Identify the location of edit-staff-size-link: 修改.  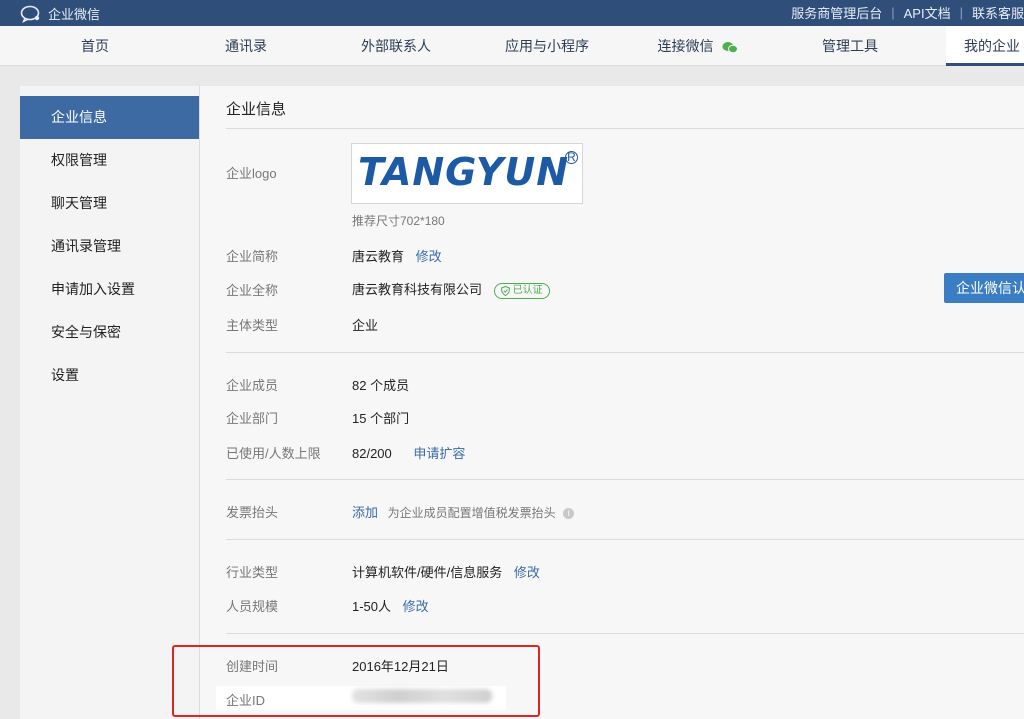
(416, 606).